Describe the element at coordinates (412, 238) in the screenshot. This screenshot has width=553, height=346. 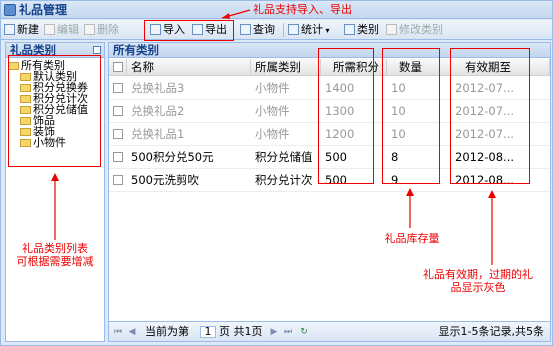
I see `annotation-stock: 礼品库存量` at that location.